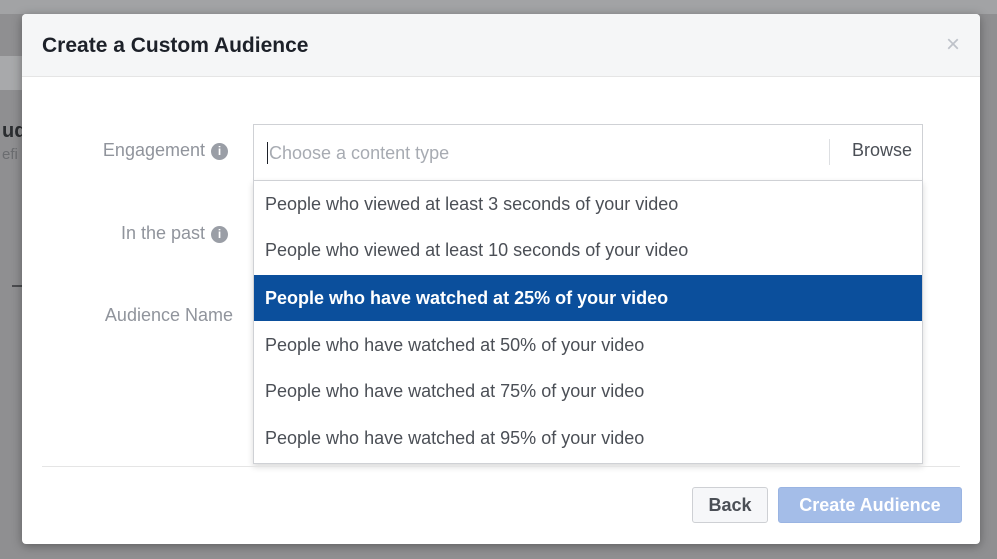 The width and height of the screenshot is (997, 559). I want to click on text-caret, so click(267, 153).